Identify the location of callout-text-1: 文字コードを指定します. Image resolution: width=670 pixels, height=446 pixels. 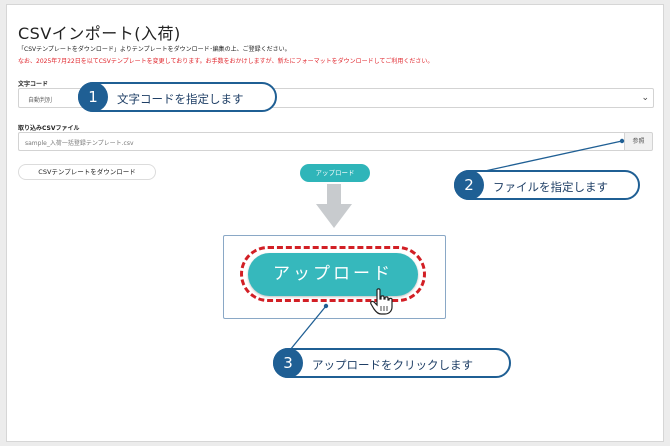
(180, 99).